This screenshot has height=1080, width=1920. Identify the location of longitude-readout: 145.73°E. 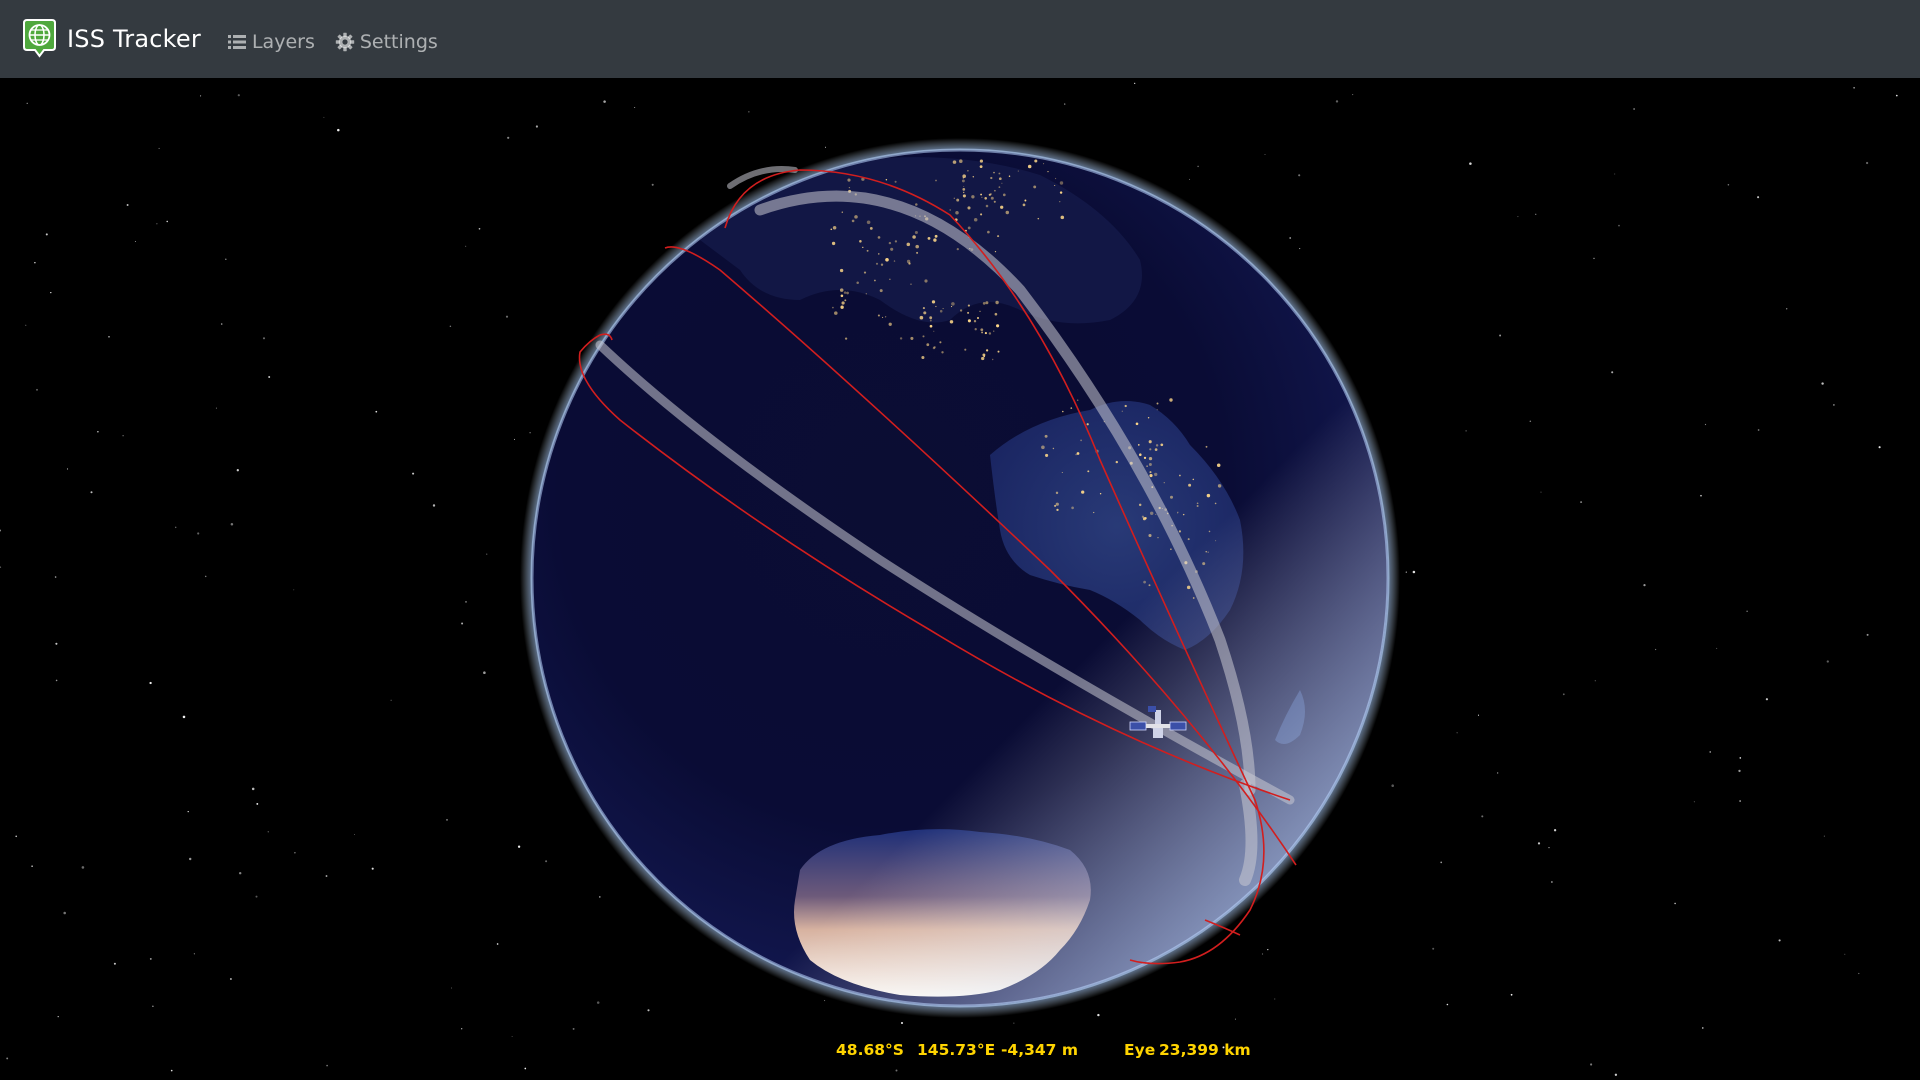
(956, 1050).